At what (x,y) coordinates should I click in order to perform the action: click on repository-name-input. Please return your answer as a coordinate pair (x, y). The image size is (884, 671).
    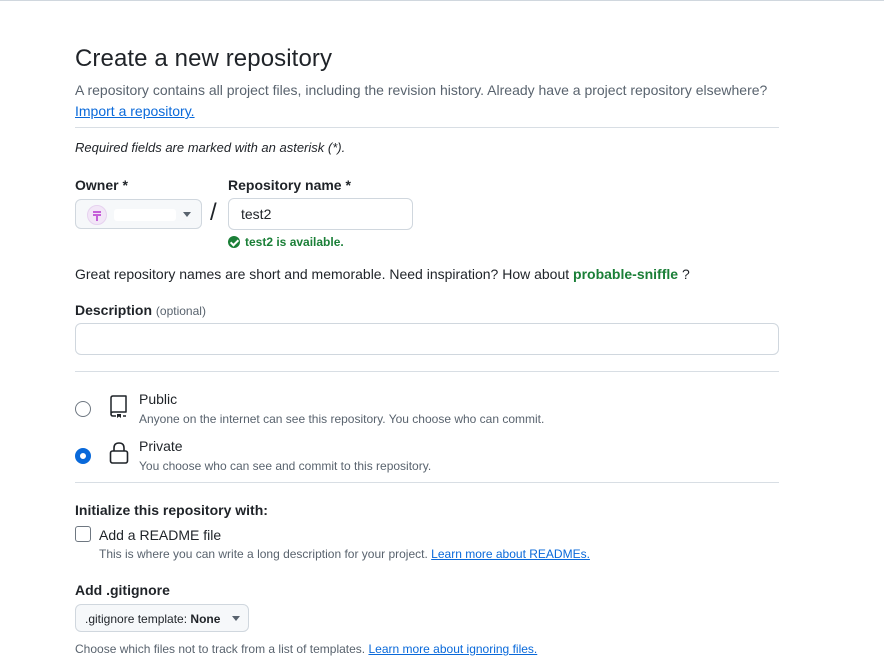
    Looking at the image, I should click on (320, 214).